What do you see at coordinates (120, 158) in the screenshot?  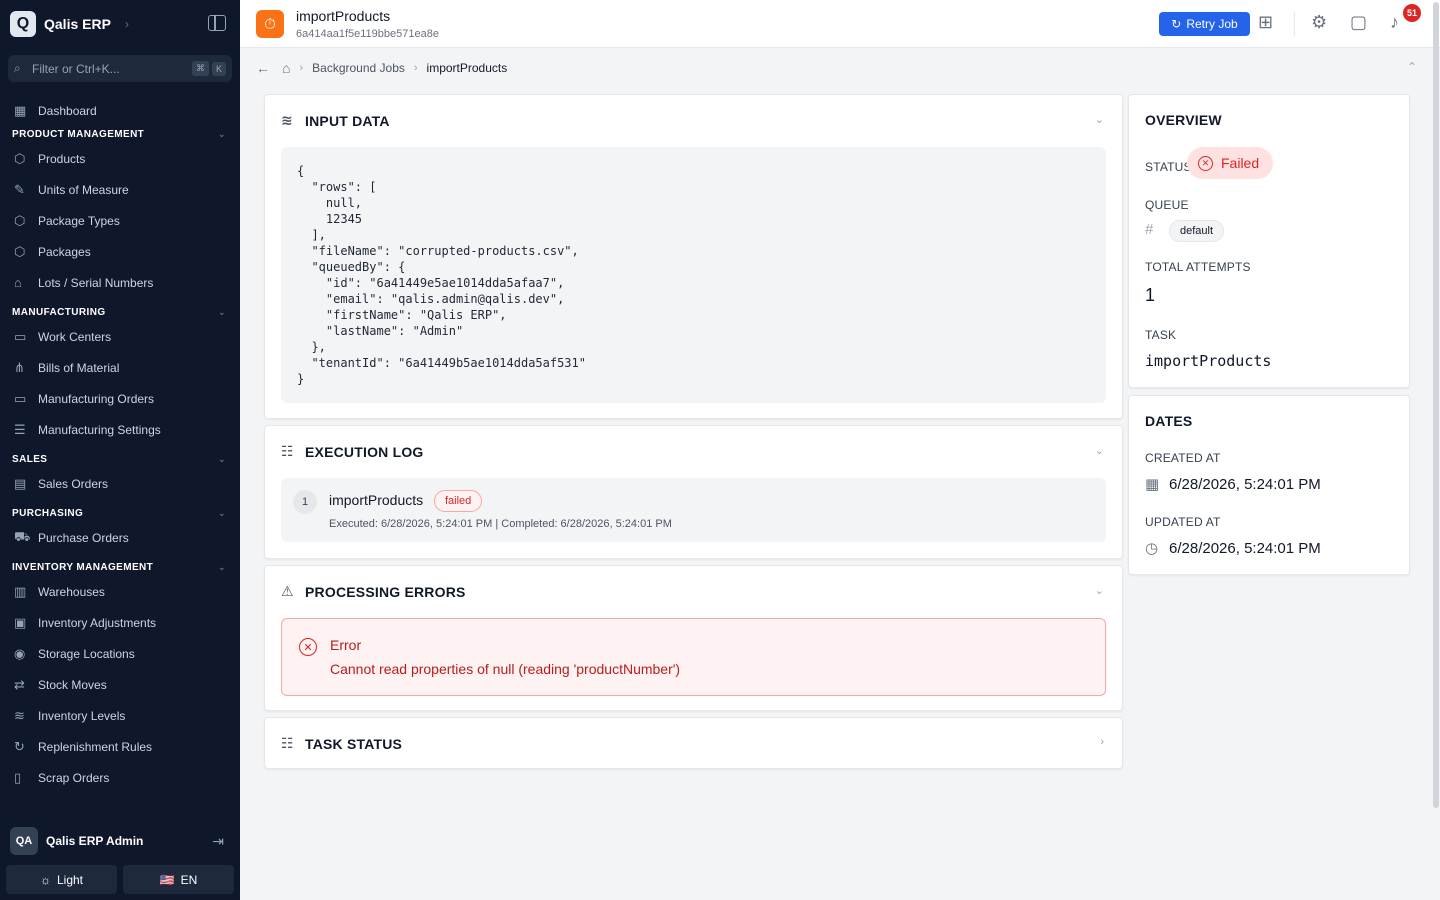 I see `sidebar-item-products: ⬡ Products` at bounding box center [120, 158].